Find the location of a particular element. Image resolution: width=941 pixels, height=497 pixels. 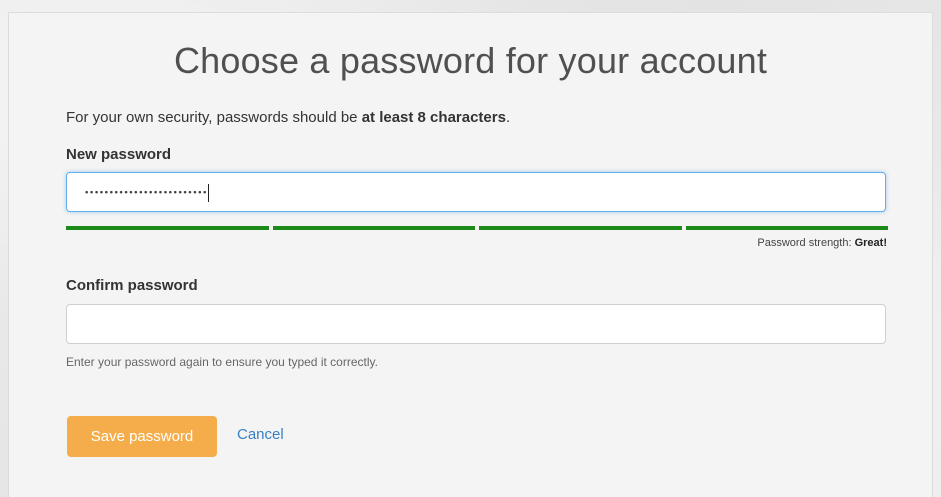

requirement-suffix: . is located at coordinates (508, 117).